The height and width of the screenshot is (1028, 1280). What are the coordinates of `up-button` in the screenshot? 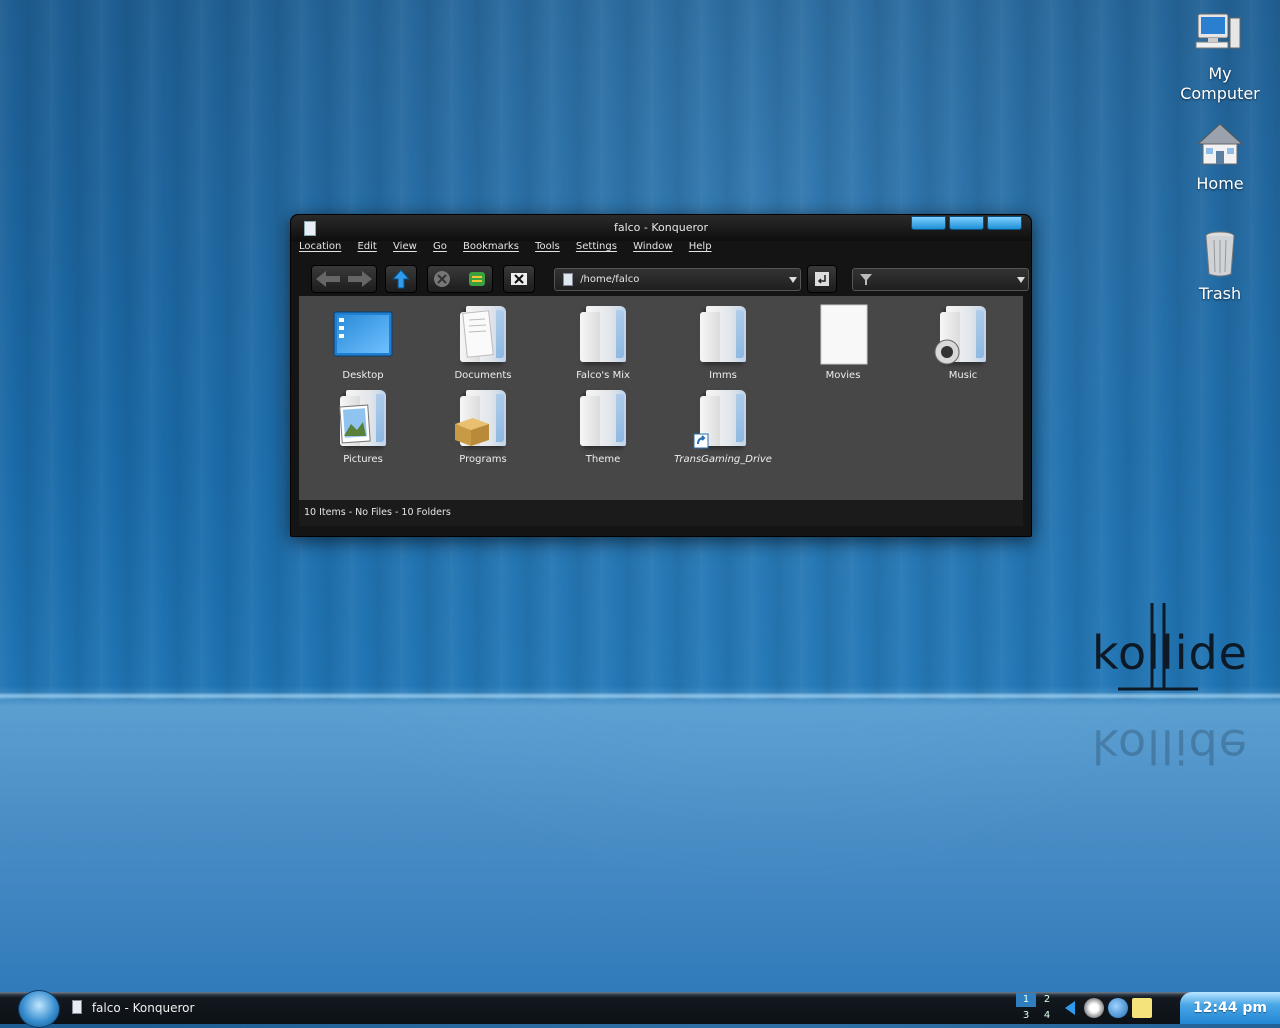 It's located at (401, 279).